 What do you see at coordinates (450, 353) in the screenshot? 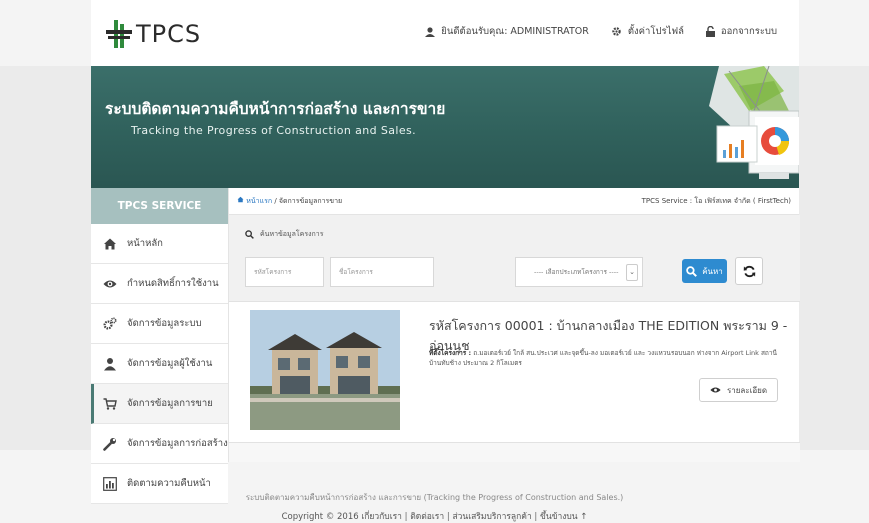
I see `project-location-label: ที่ตั้งโครงการ :` at bounding box center [450, 353].